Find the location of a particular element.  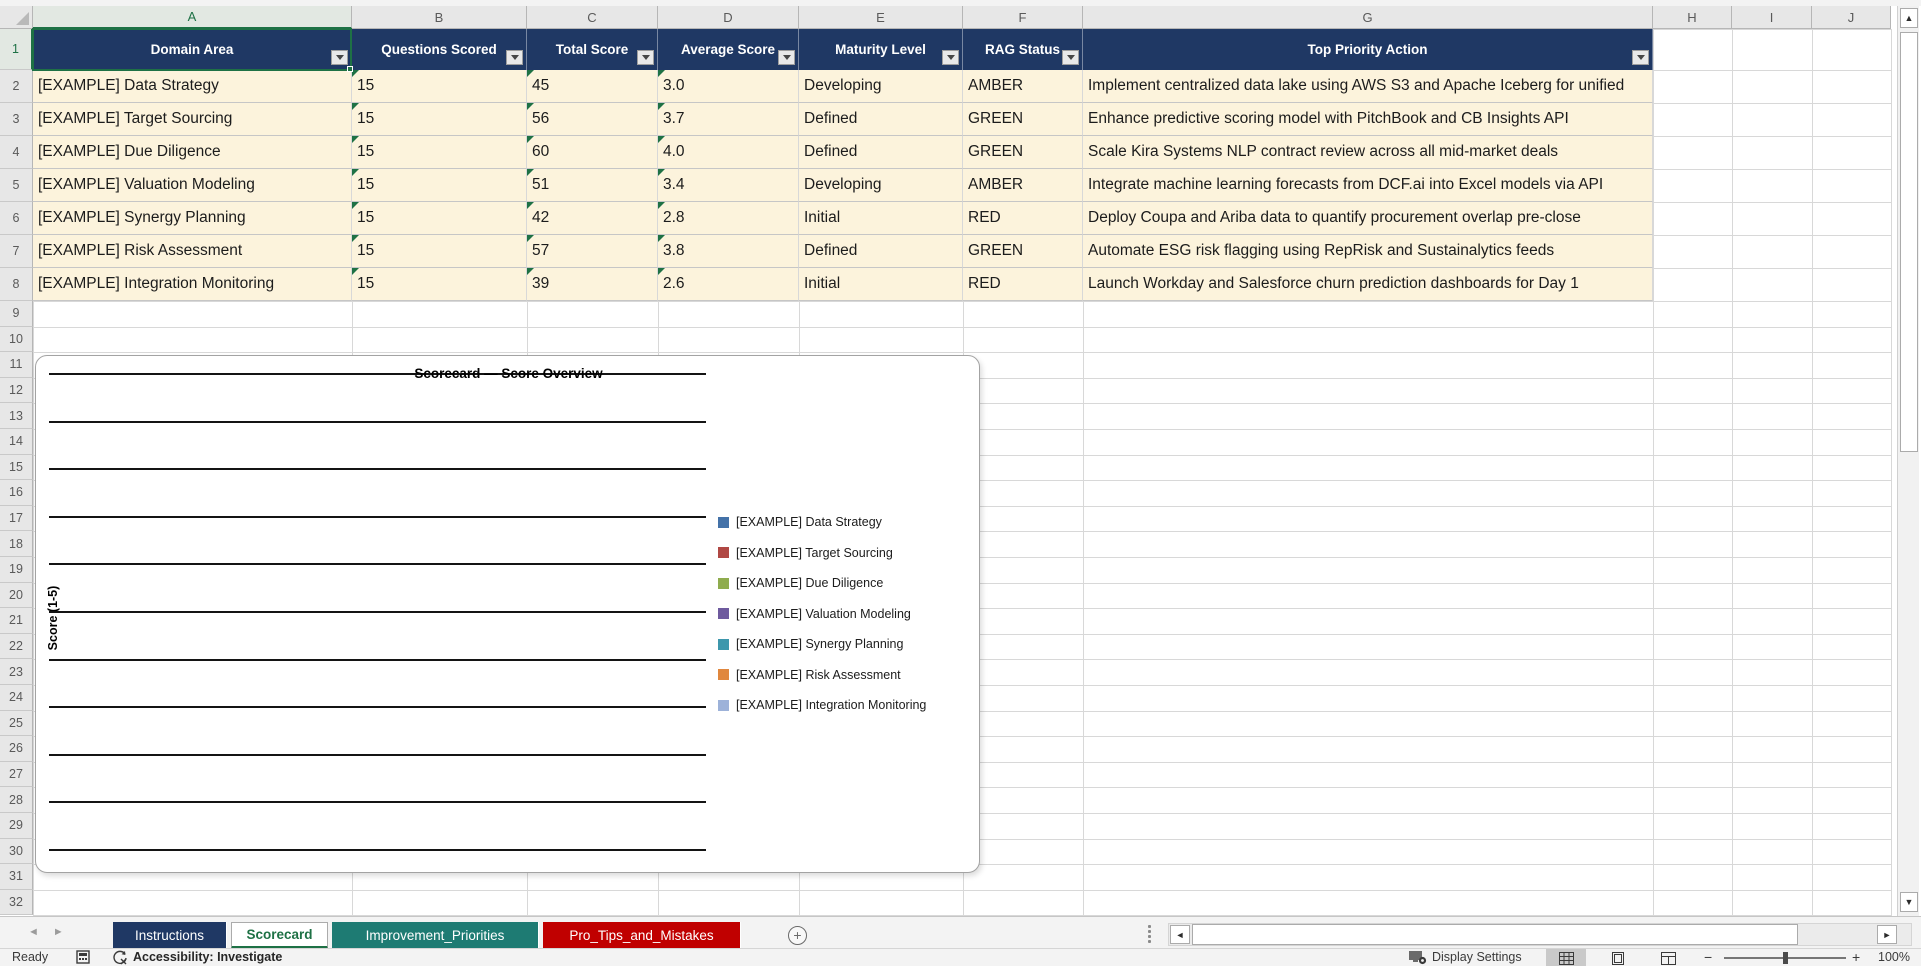

row-header-31: 31 is located at coordinates (16, 877).